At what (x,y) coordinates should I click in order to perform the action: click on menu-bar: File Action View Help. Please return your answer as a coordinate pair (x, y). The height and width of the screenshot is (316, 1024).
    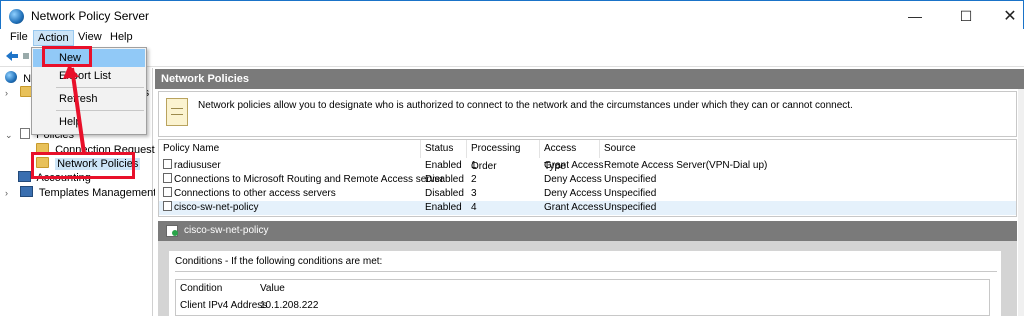
    Looking at the image, I should click on (512, 38).